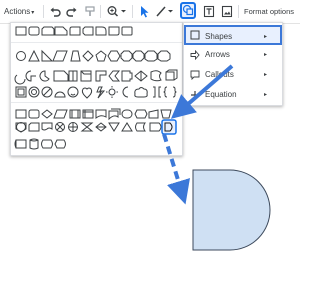 This screenshot has height=283, width=320. I want to click on plus-icon, so click(195, 95).